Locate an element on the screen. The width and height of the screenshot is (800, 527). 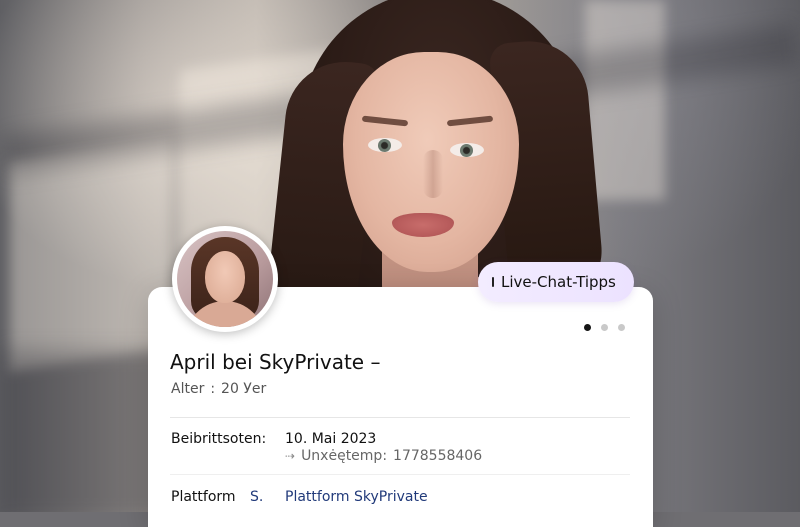
nose is located at coordinates (433, 174).